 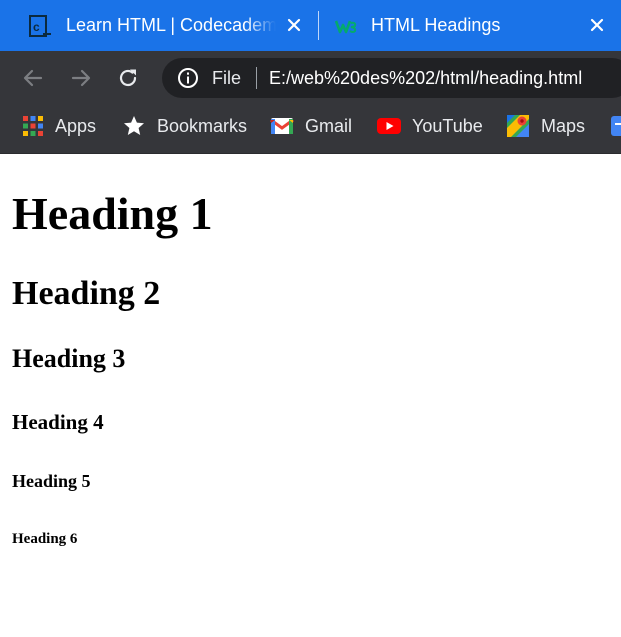 I want to click on star-icon, so click(x=134, y=125).